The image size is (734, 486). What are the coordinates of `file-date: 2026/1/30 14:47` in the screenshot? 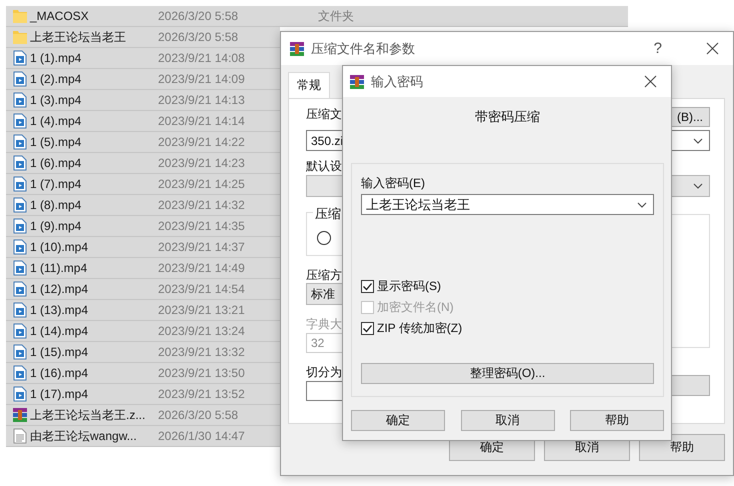 It's located at (201, 436).